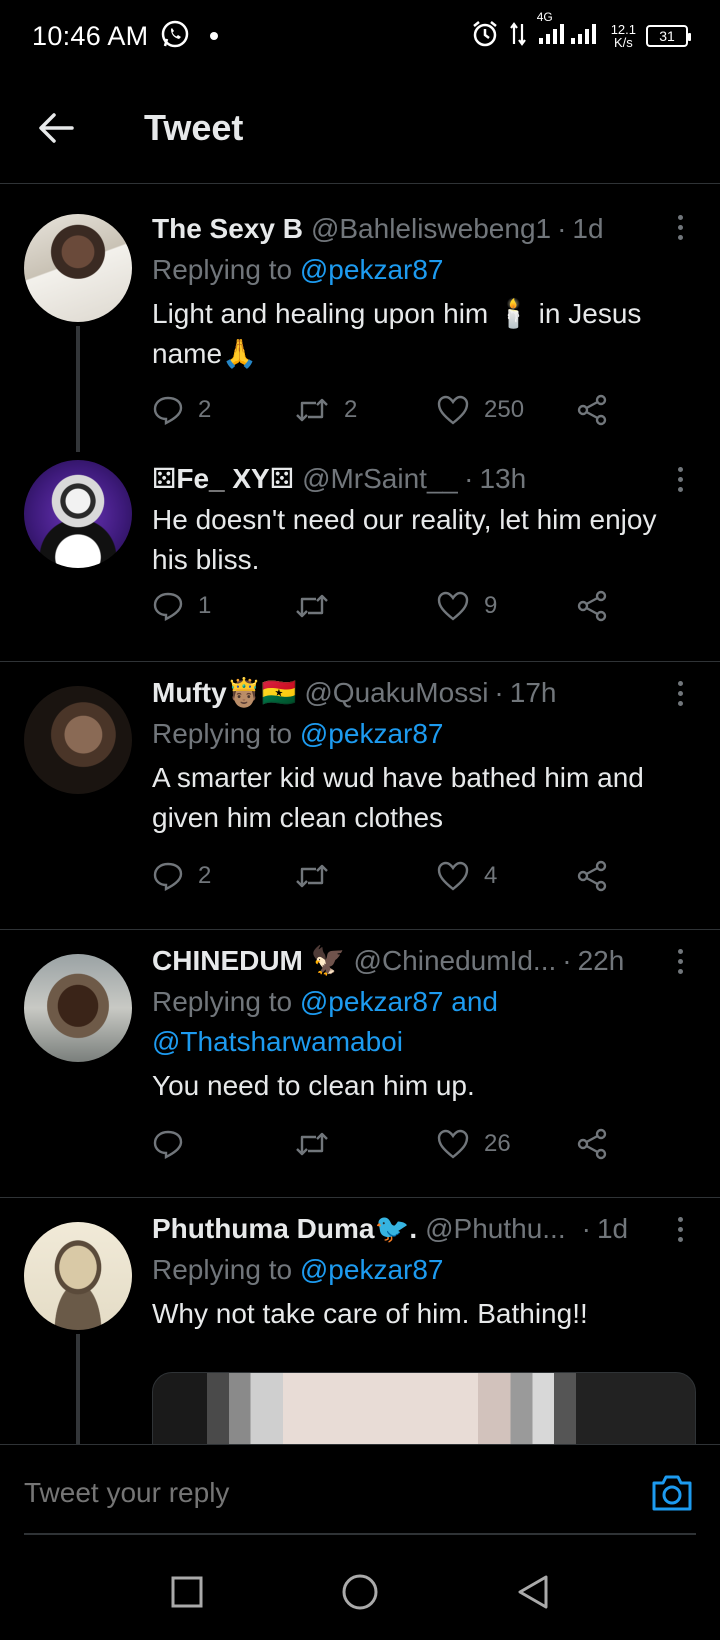  What do you see at coordinates (503, 478) in the screenshot?
I see `tweet-time: 13h` at bounding box center [503, 478].